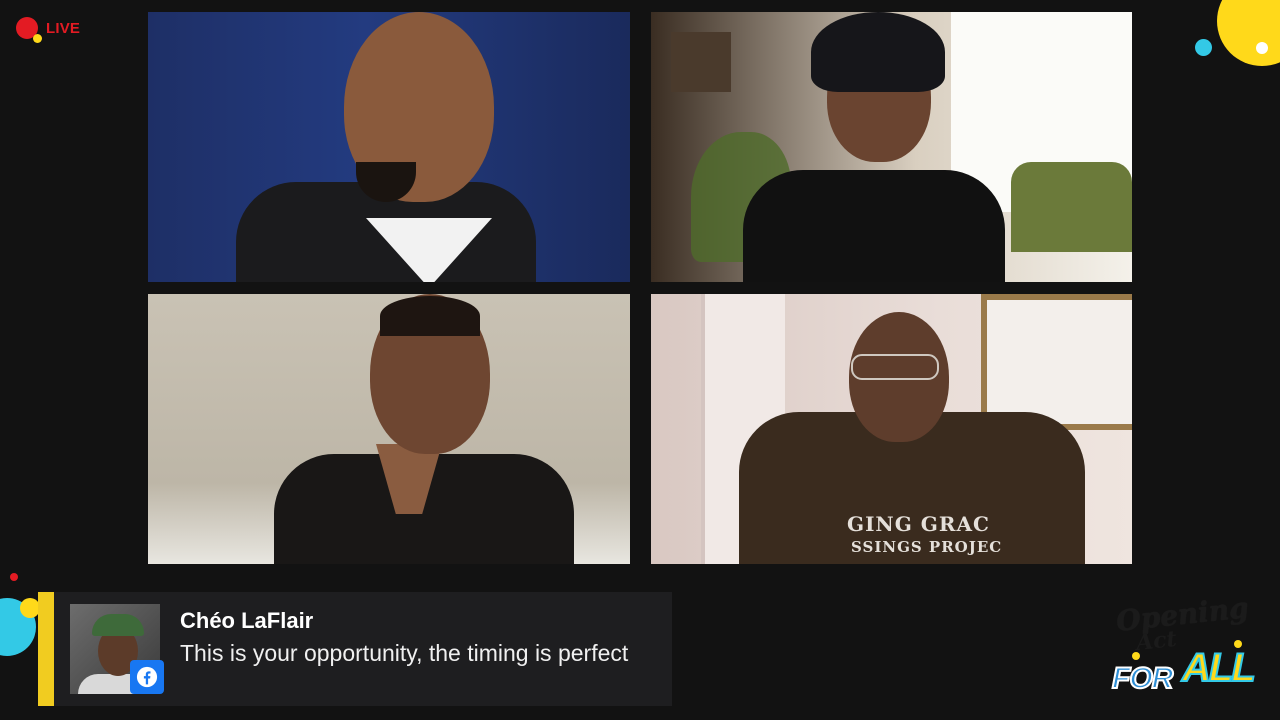 This screenshot has height=720, width=1280. Describe the element at coordinates (63, 28) in the screenshot. I see `live-label: LIVE` at that location.